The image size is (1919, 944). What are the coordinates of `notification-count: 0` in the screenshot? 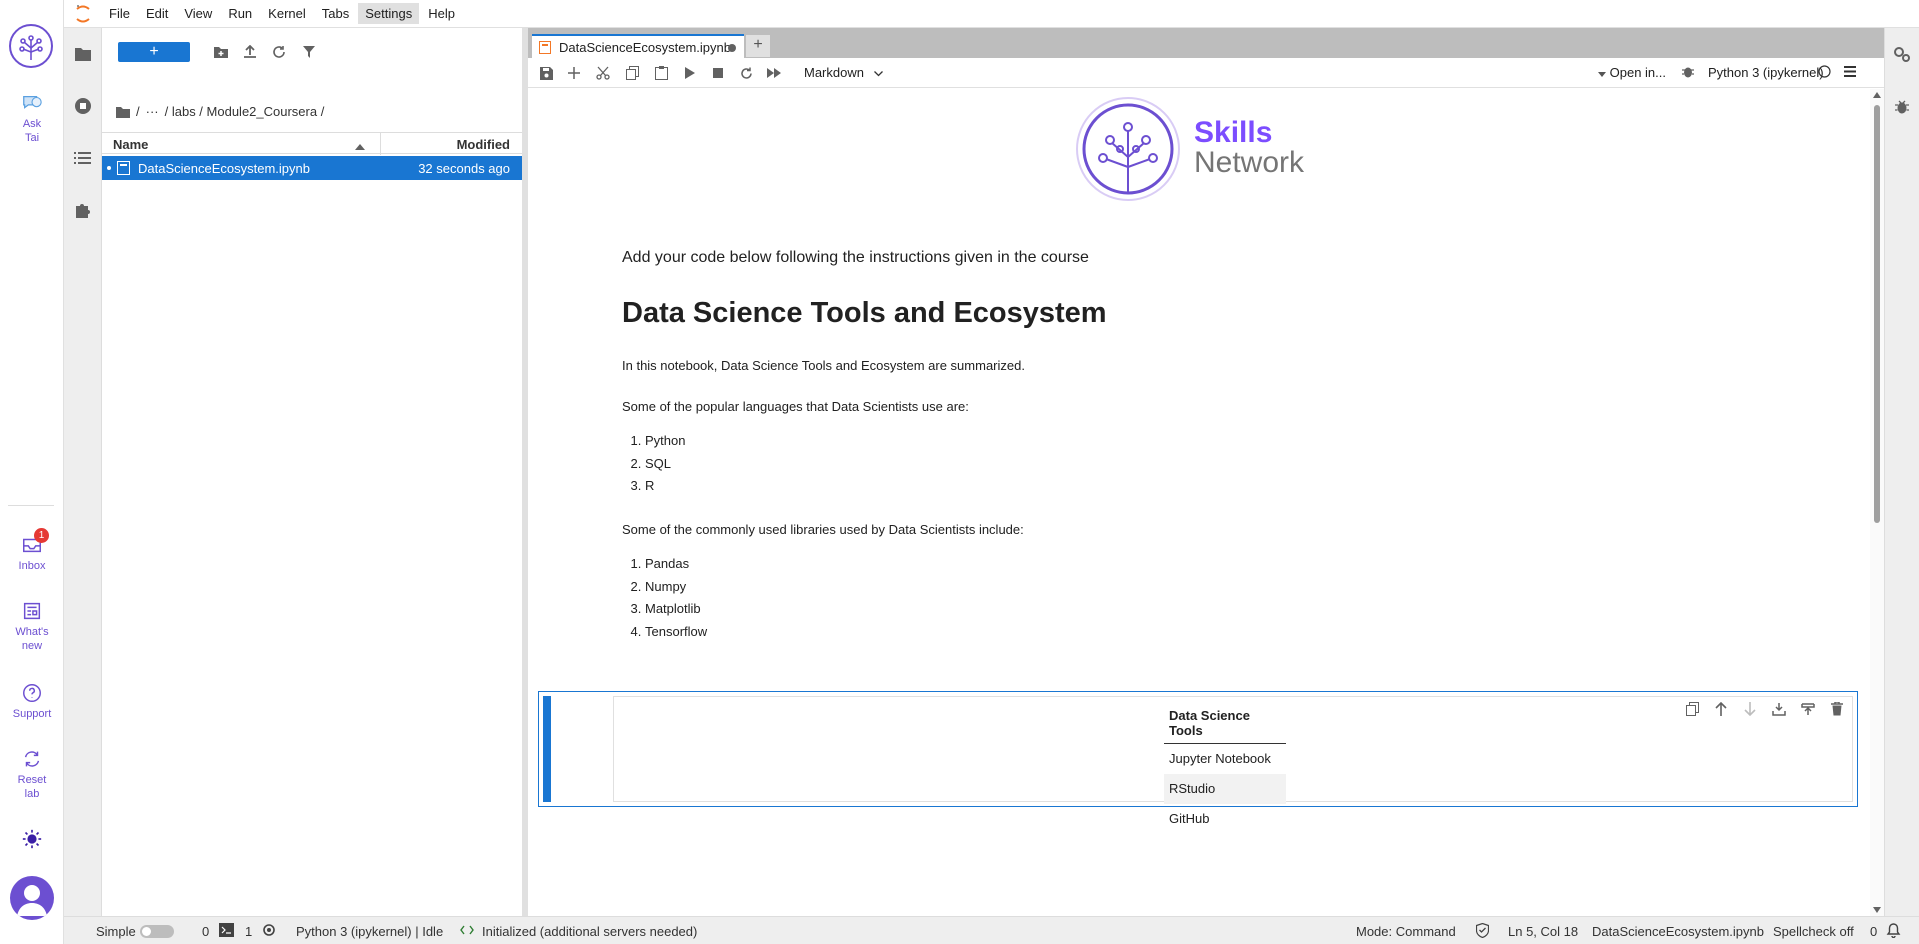 It's located at (1873, 931).